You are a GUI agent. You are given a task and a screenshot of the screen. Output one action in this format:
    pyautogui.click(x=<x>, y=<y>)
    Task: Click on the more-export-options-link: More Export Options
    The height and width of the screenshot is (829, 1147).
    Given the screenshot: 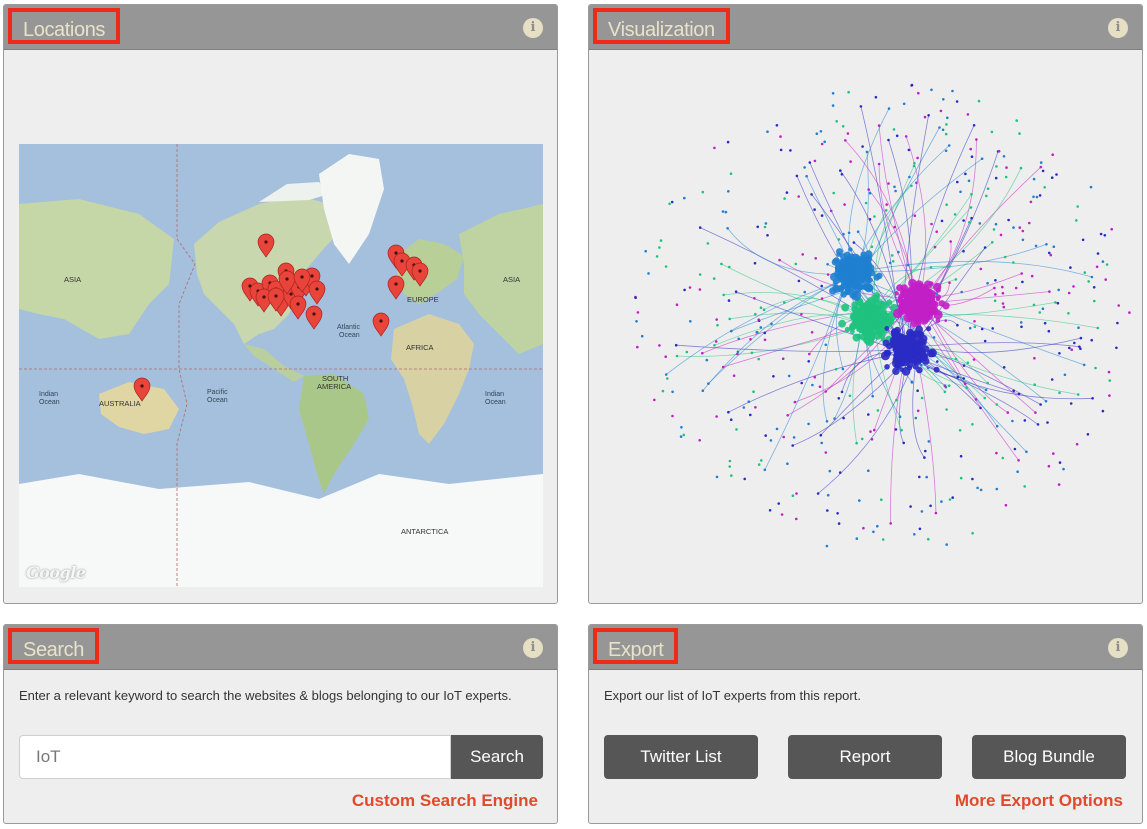 What is the action you would take?
    pyautogui.click(x=1039, y=801)
    